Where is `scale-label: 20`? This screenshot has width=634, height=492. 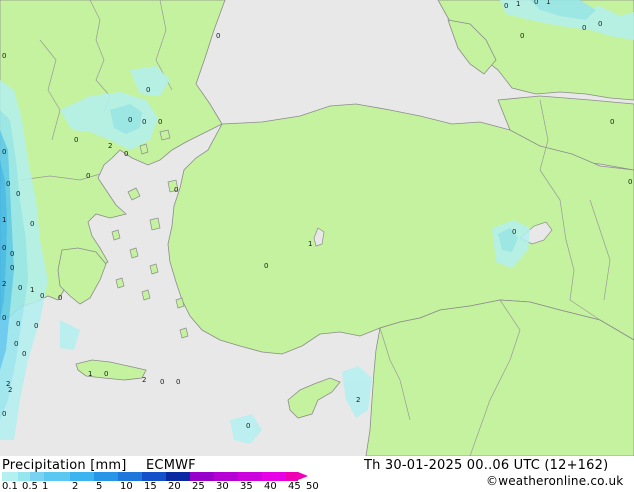
scale-label: 20 is located at coordinates (174, 486).